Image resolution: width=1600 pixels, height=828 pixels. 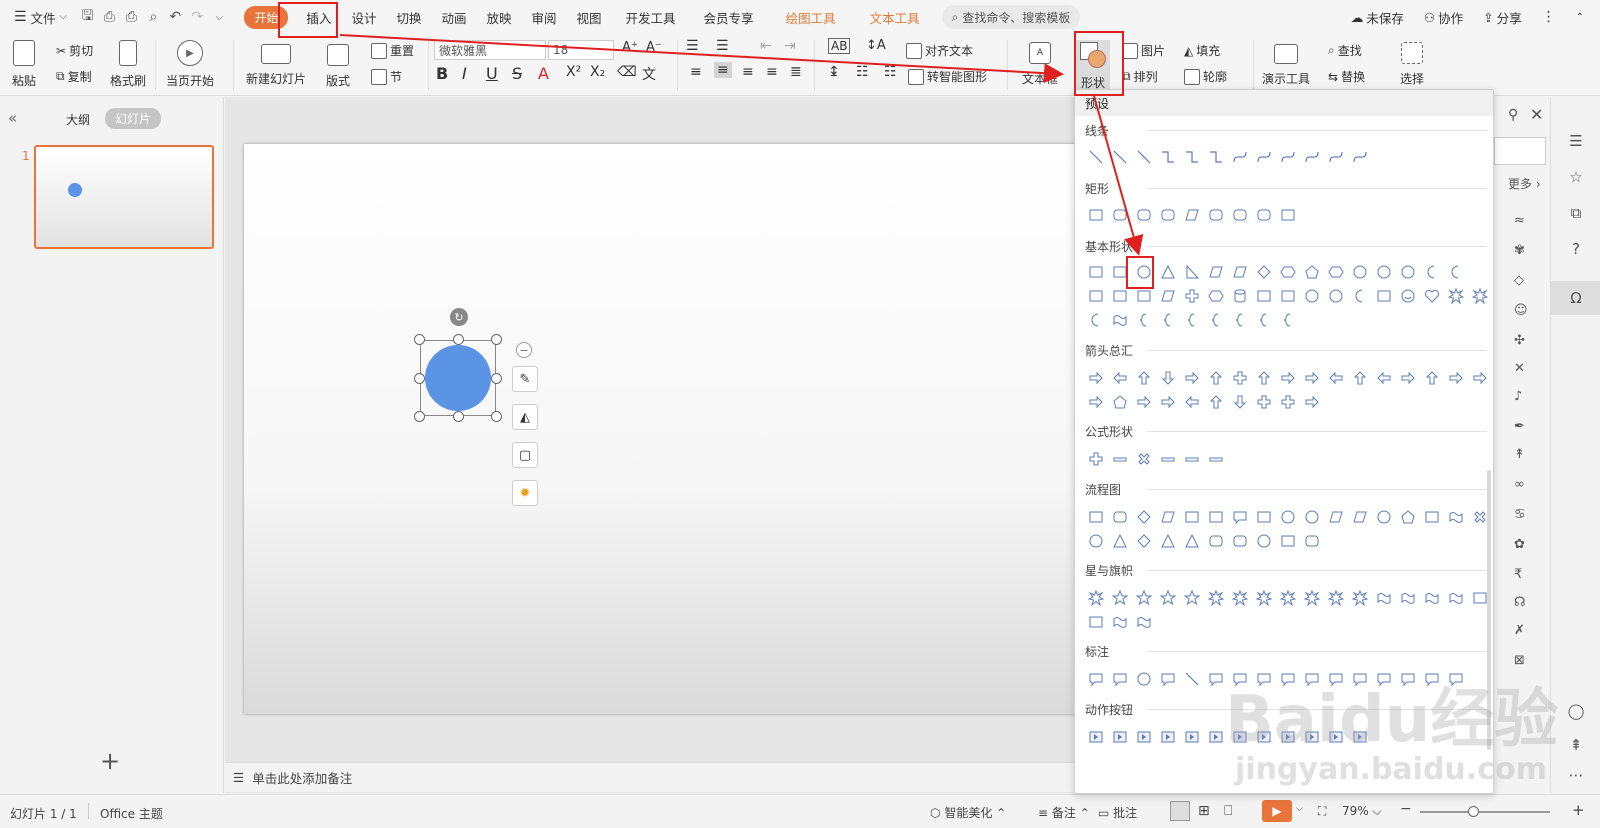 What do you see at coordinates (1391, 769) in the screenshot?
I see `watermark-url: jingyan.baidu.com` at bounding box center [1391, 769].